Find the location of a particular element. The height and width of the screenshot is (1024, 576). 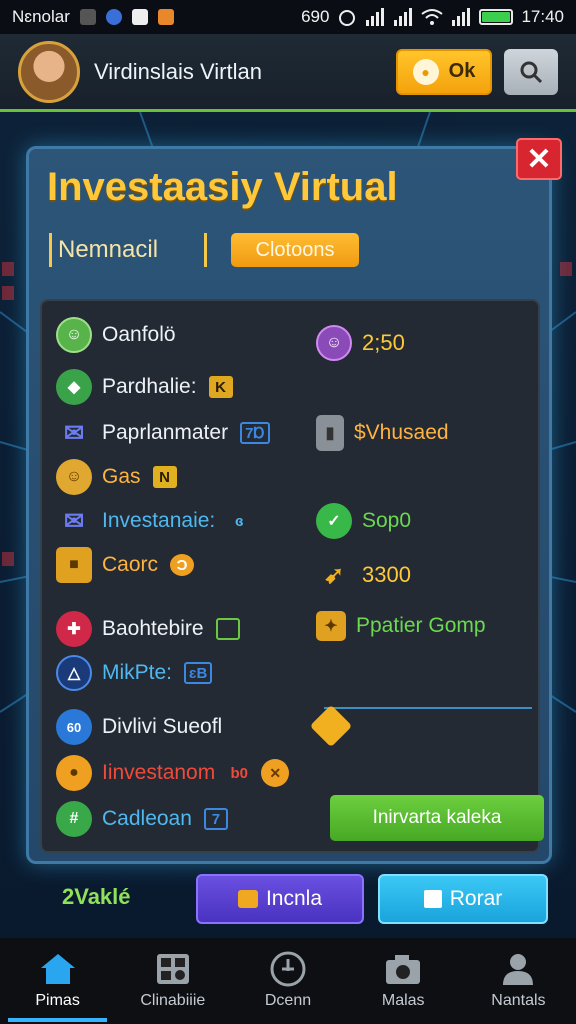

badge: b0 is located at coordinates (239, 773).